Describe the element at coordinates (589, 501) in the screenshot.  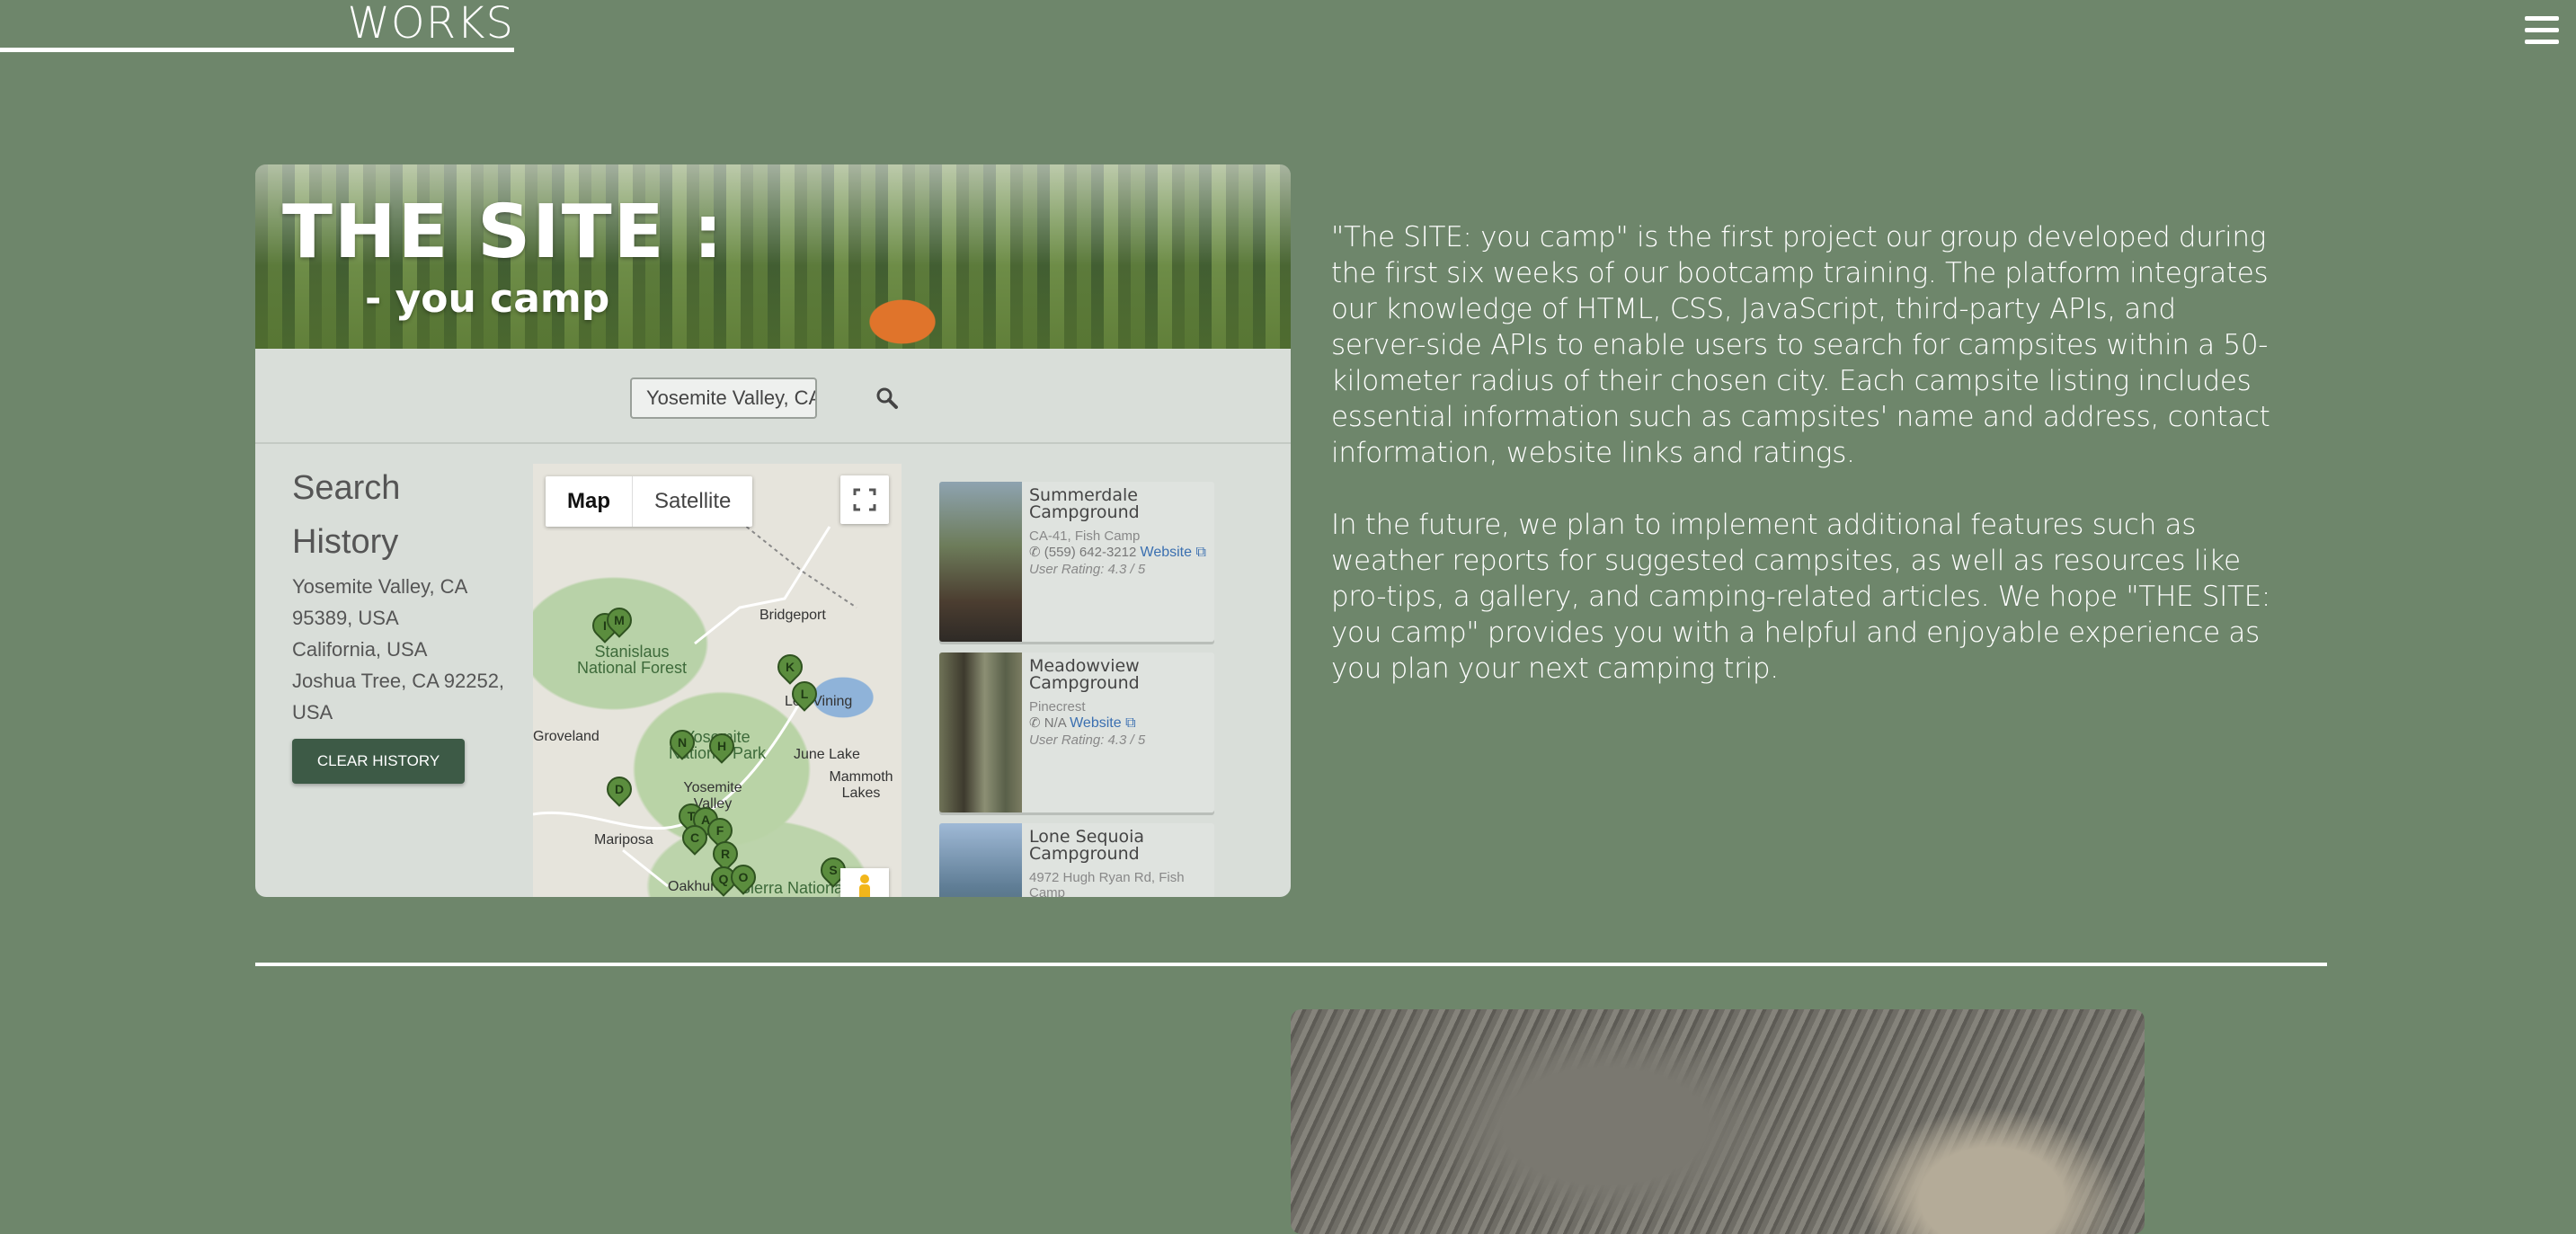
I see `map-type-map-button: Map` at that location.